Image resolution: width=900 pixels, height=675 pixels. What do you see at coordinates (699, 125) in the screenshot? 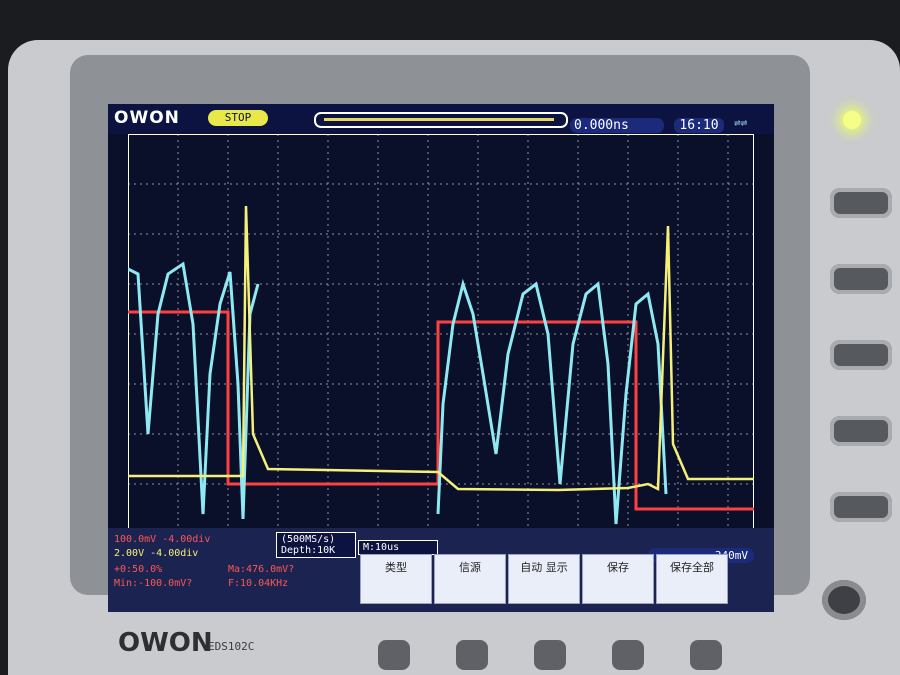
I see `clock: 16:10` at bounding box center [699, 125].